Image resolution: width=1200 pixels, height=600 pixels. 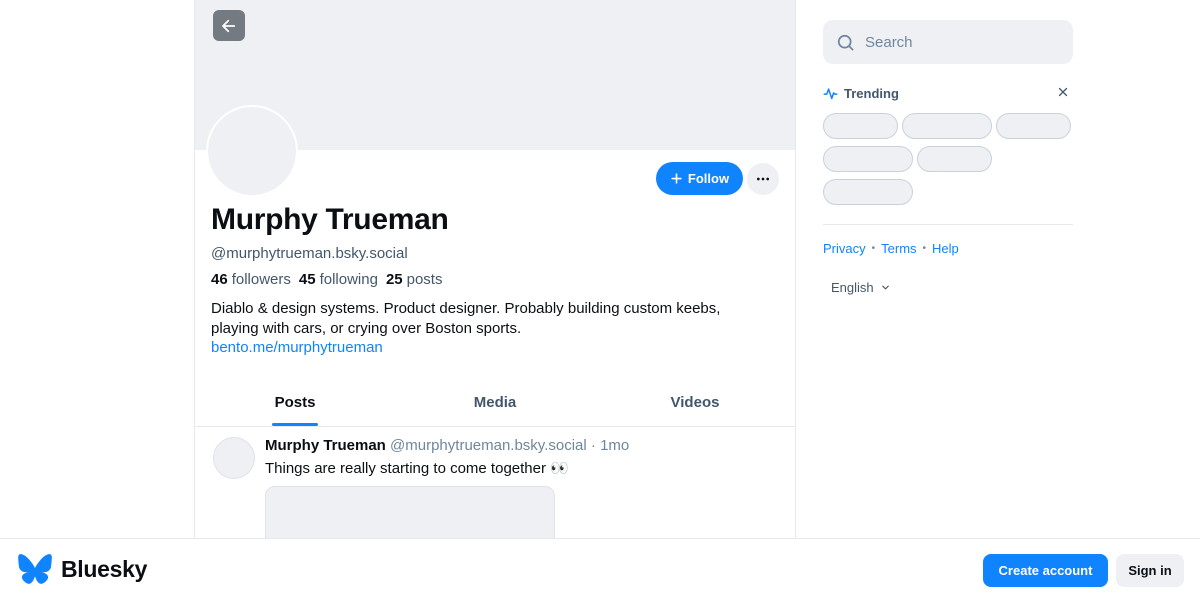 I want to click on following-label: following, so click(x=348, y=279).